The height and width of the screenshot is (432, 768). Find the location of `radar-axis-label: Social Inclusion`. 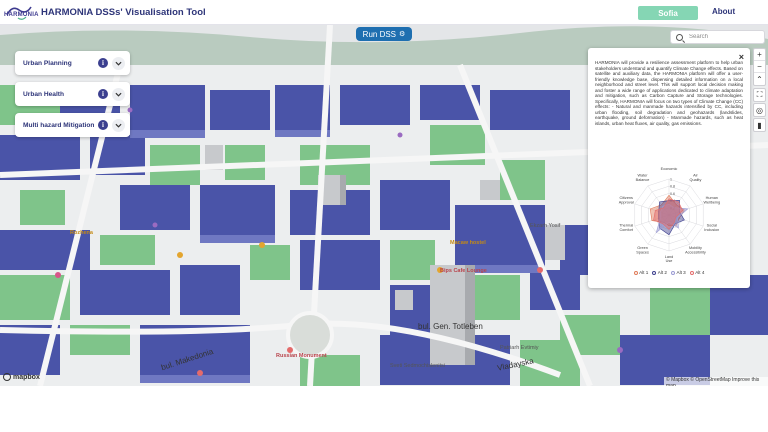

radar-axis-label: Social Inclusion is located at coordinates (711, 228).